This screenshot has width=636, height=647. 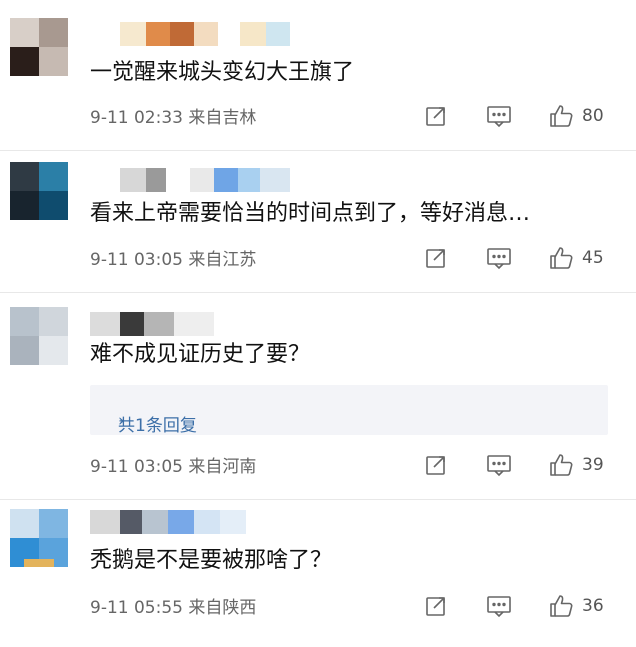 What do you see at coordinates (318, 606) in the screenshot?
I see `comment-meta: 9-11 05:55 来自陕西 36` at bounding box center [318, 606].